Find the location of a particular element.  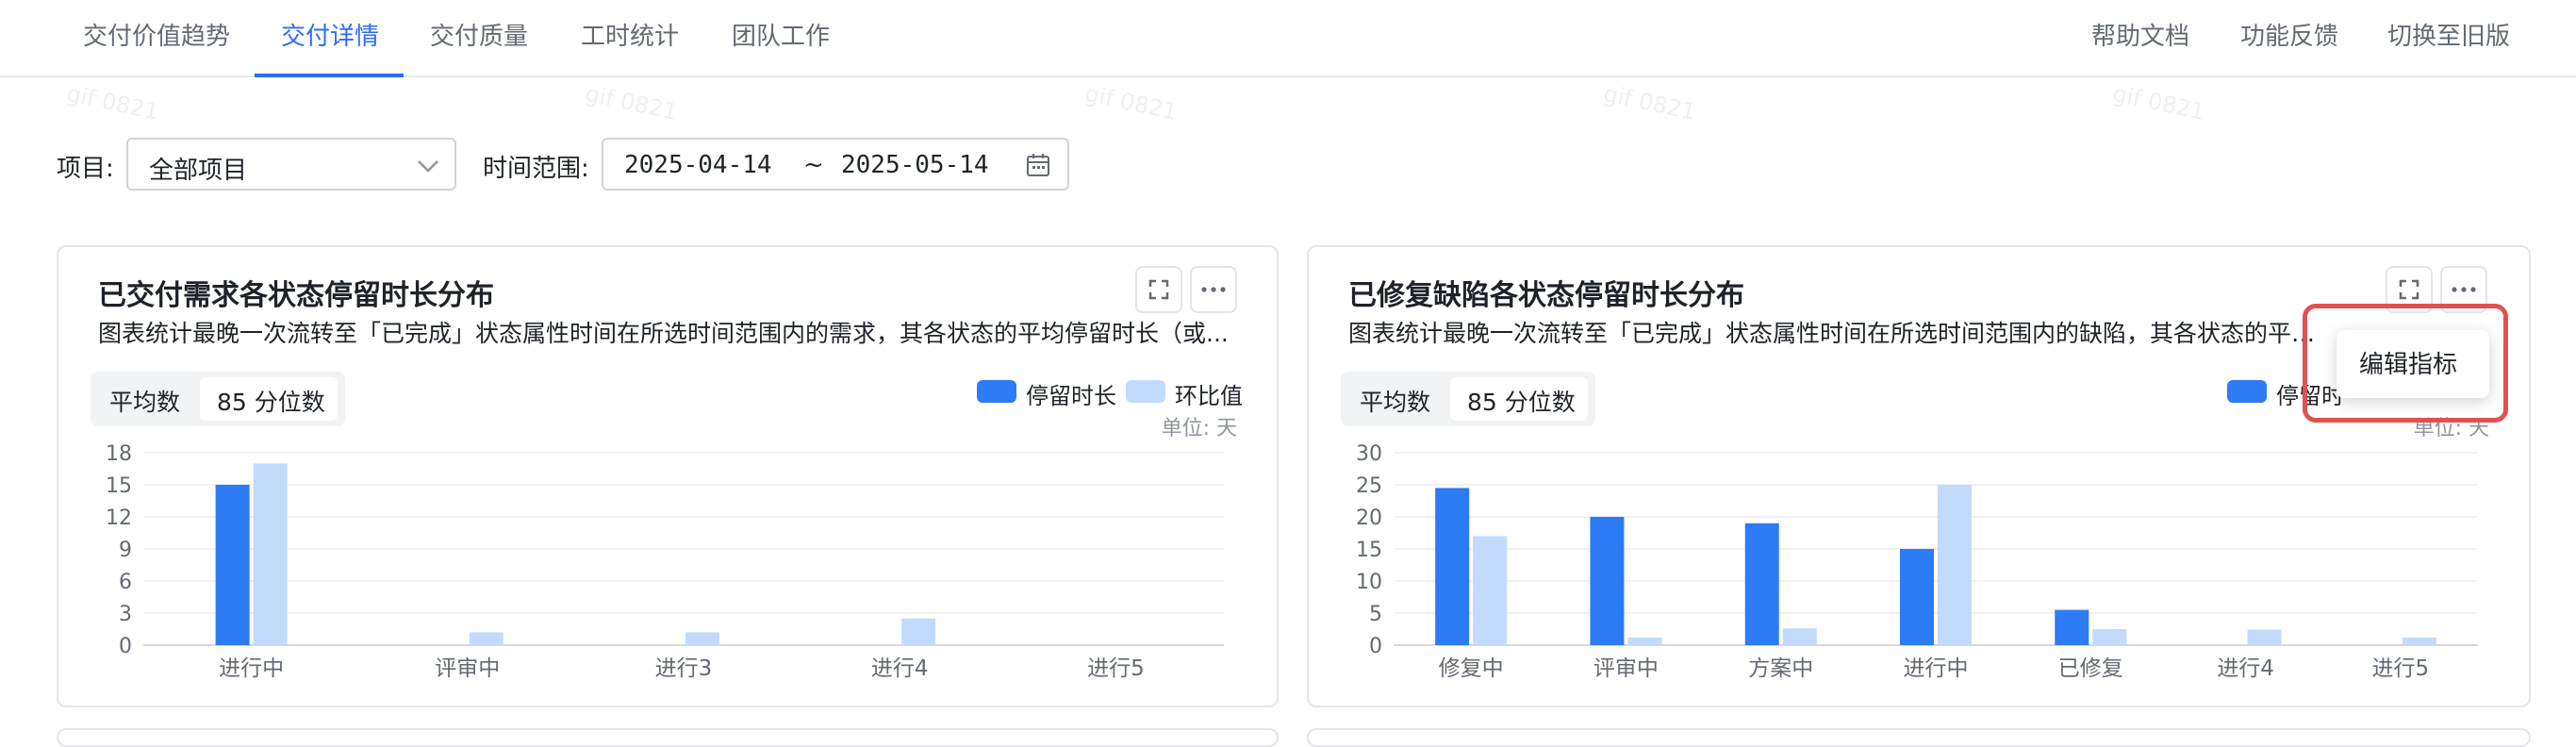

bar-chart: 0 5 10 15 20 25 30 修复中 评审中 方案中 进行中 已修复 进行4 进行5 is located at coordinates (1917, 562).